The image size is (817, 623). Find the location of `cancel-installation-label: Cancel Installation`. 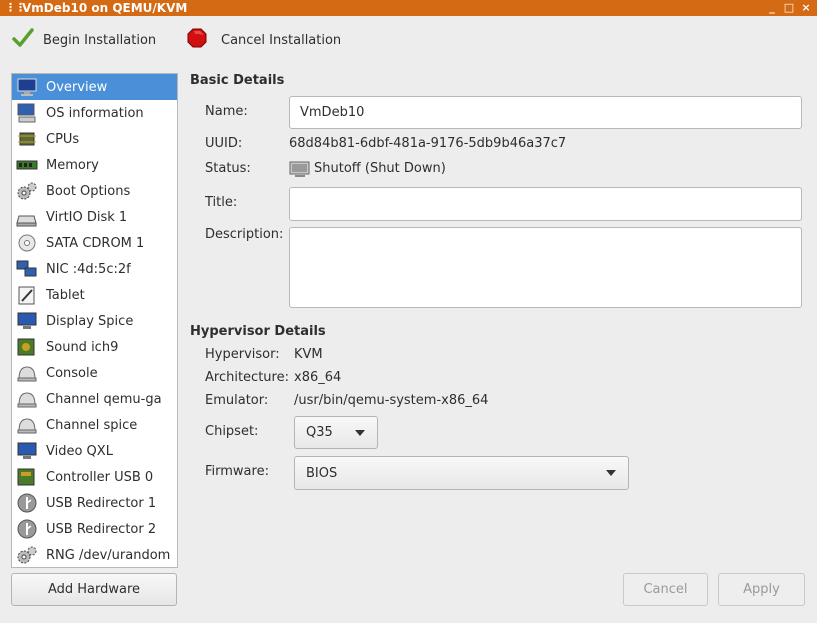

cancel-installation-label: Cancel Installation is located at coordinates (281, 40).